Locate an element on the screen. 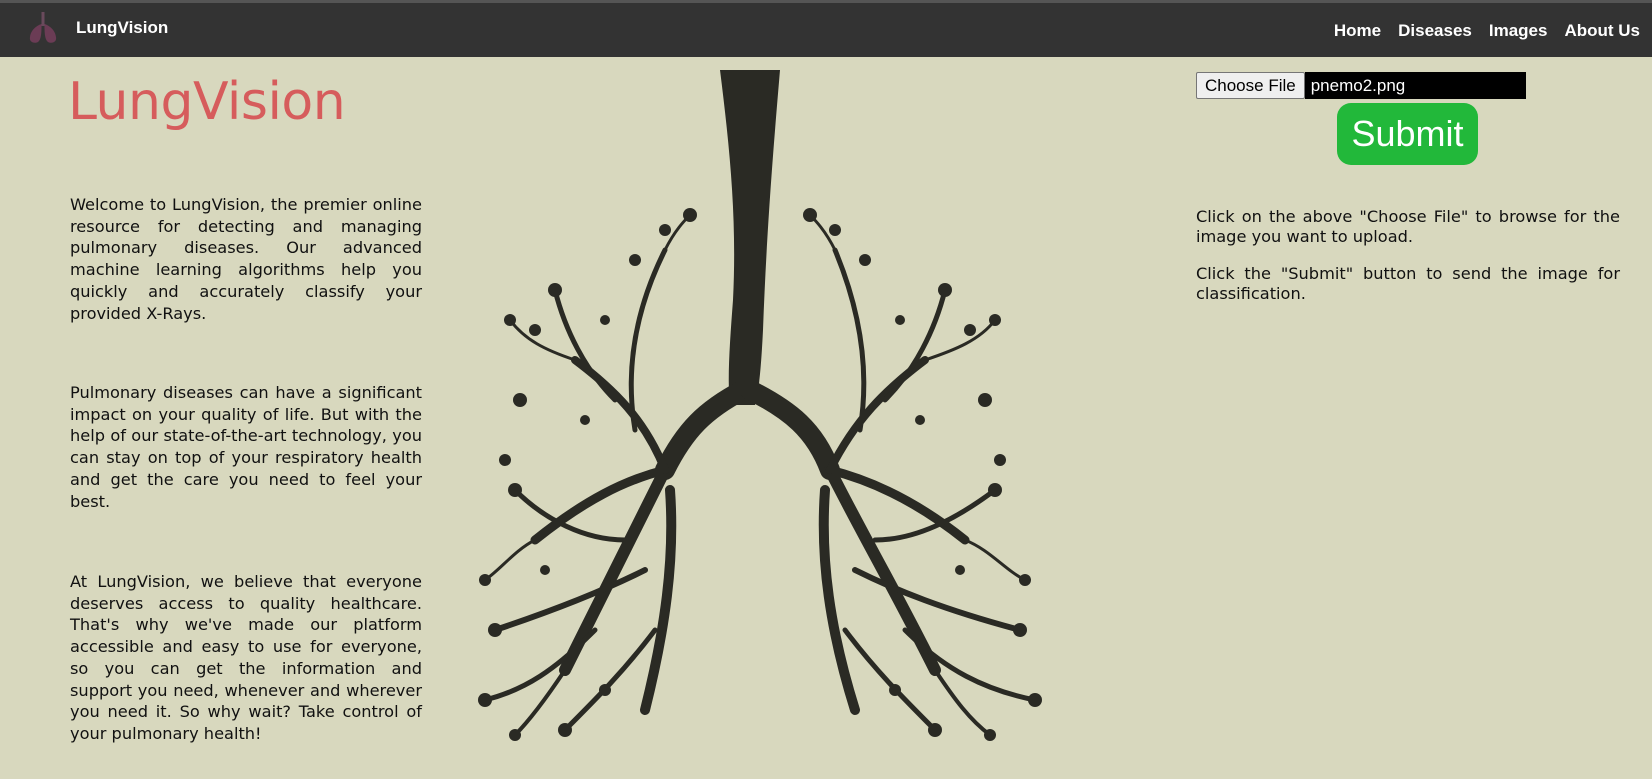  nav-home-link: Home is located at coordinates (1357, 31).